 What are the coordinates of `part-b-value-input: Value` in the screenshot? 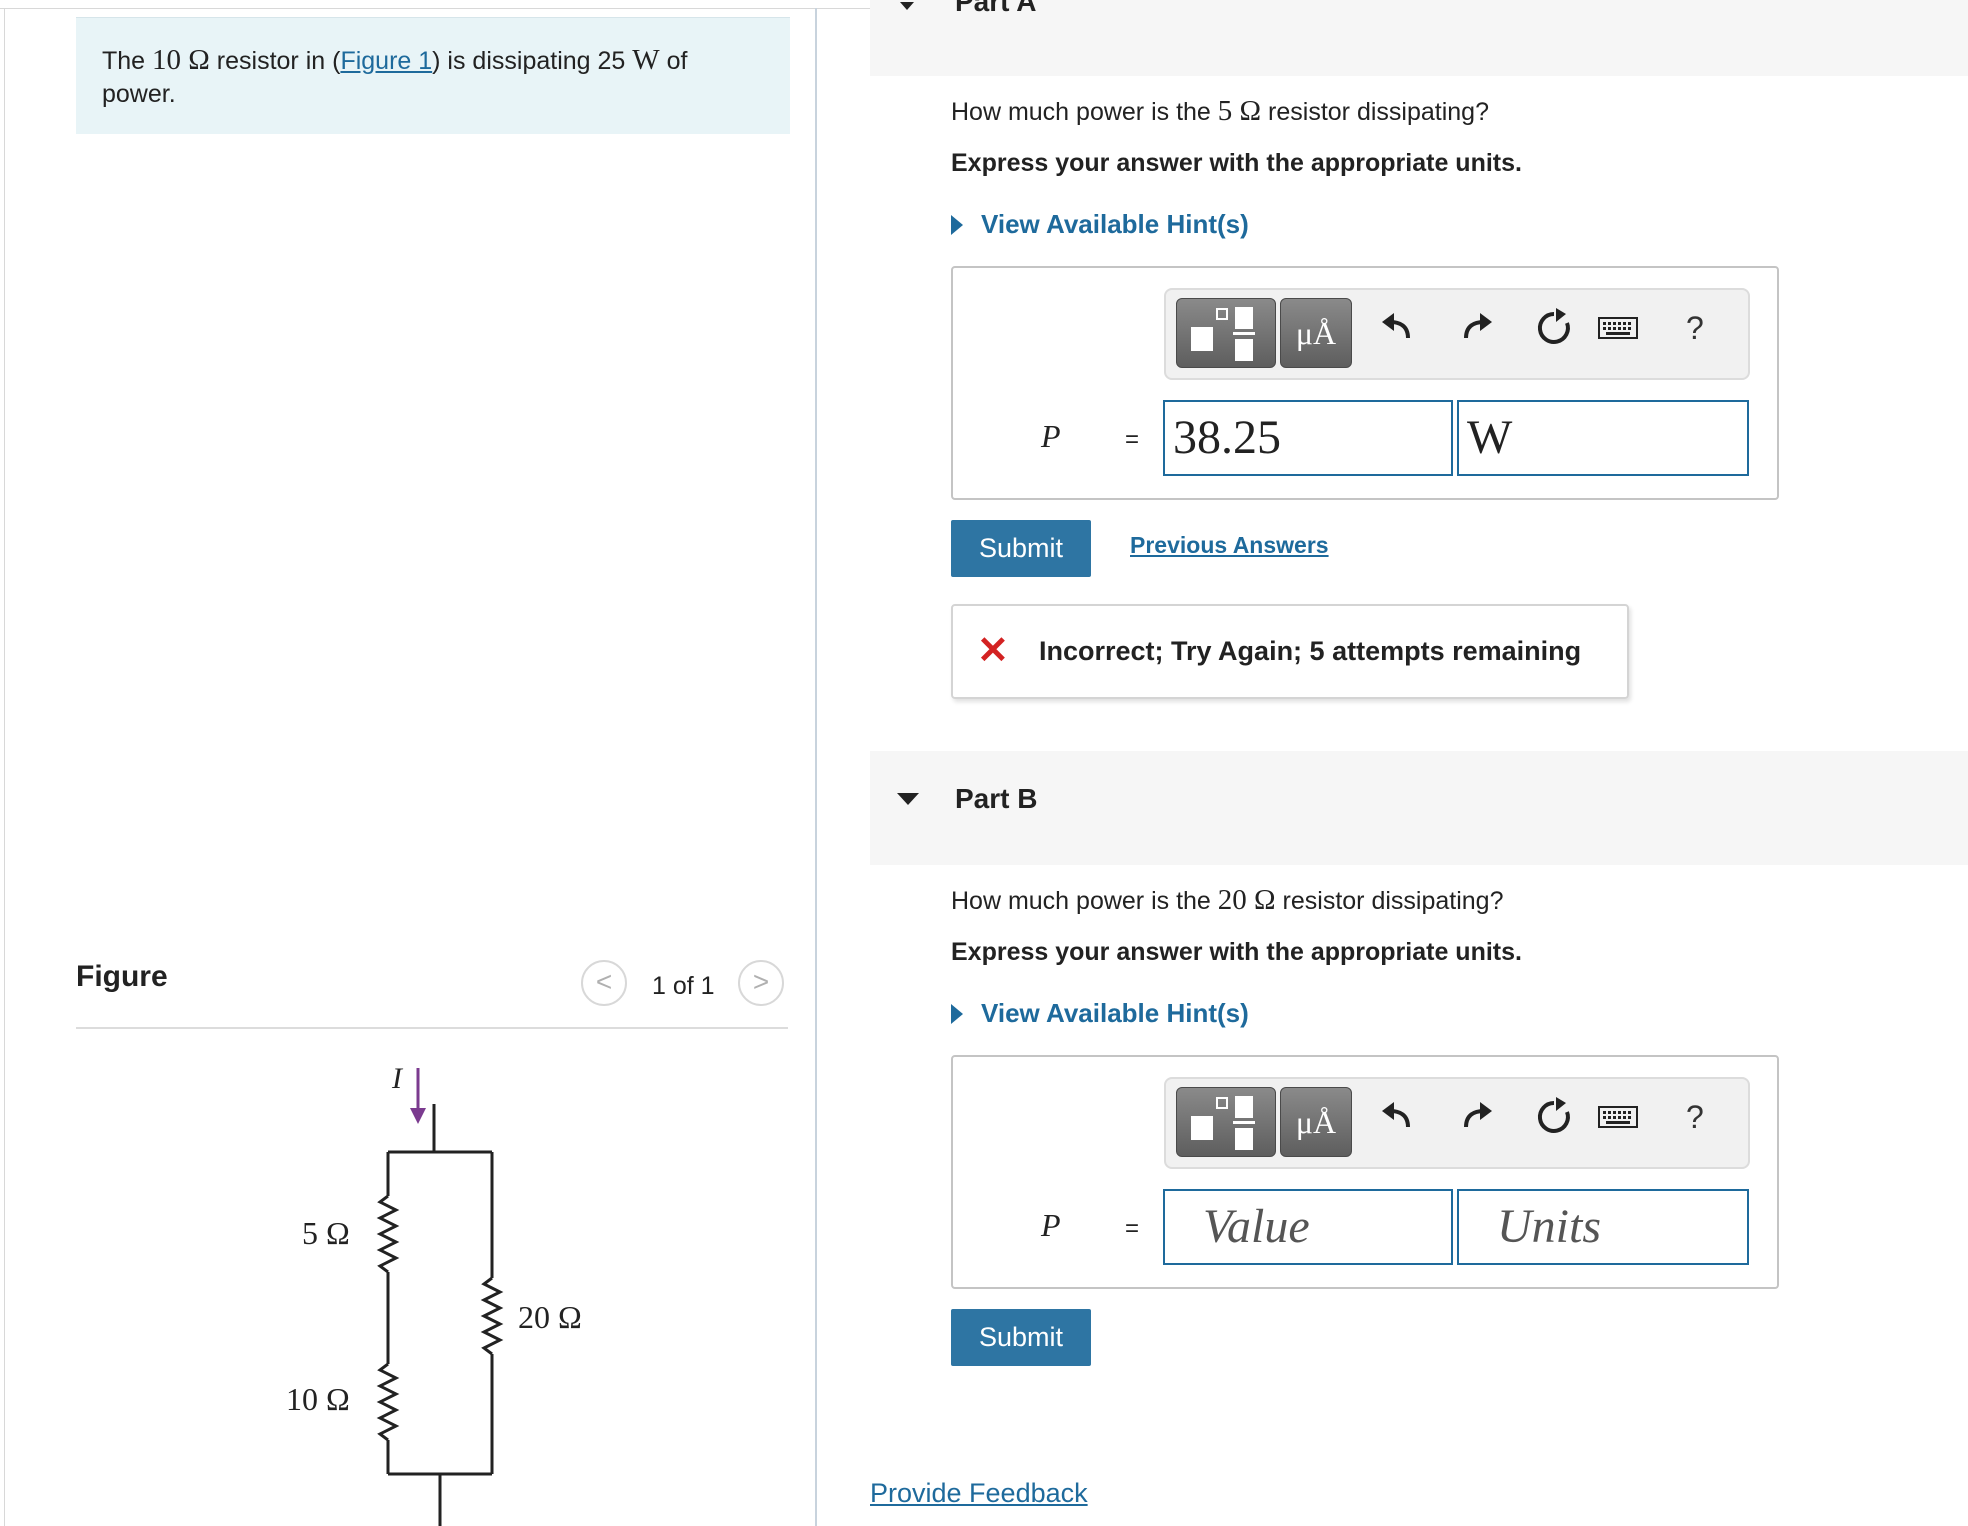 It's located at (1308, 1227).